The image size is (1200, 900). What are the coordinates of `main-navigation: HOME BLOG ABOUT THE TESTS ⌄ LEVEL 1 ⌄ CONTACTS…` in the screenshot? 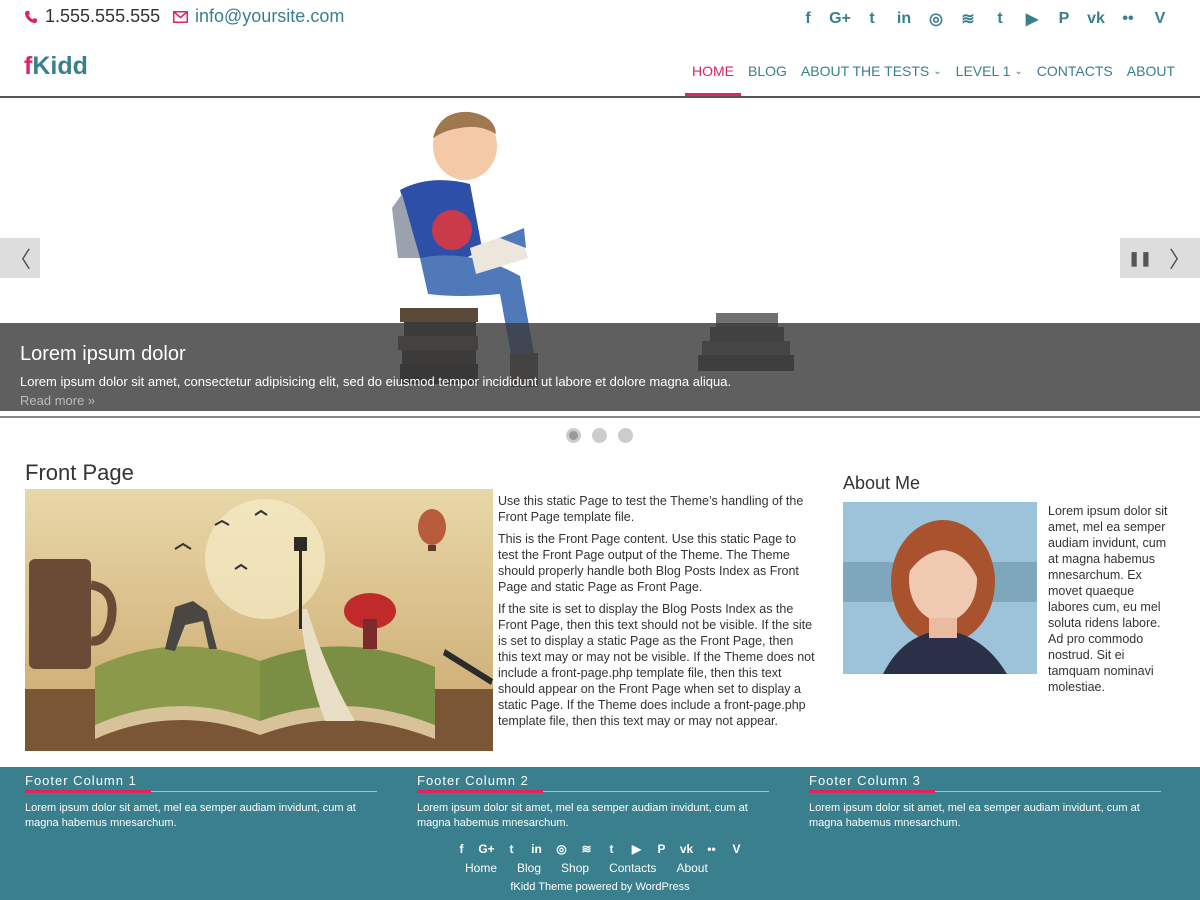 It's located at (933, 71).